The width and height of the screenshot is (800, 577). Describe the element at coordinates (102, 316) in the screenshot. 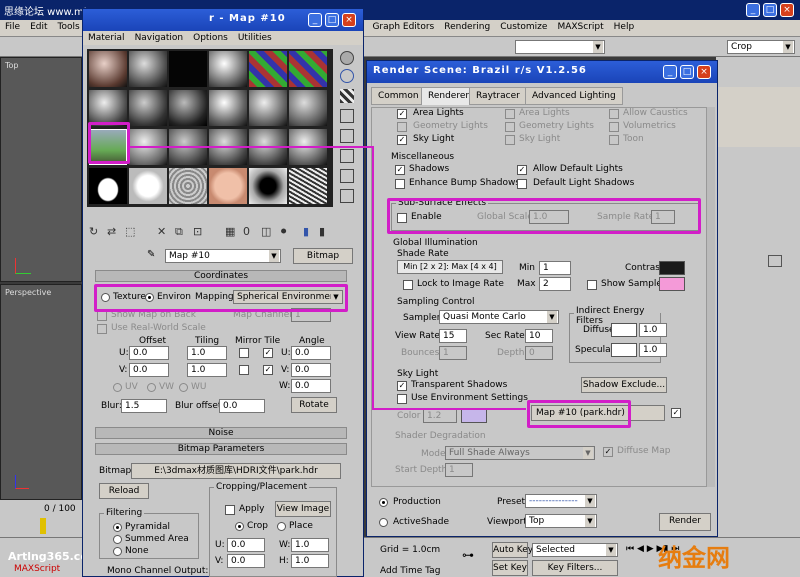

I see `show-map-on-back-checkbox` at that location.